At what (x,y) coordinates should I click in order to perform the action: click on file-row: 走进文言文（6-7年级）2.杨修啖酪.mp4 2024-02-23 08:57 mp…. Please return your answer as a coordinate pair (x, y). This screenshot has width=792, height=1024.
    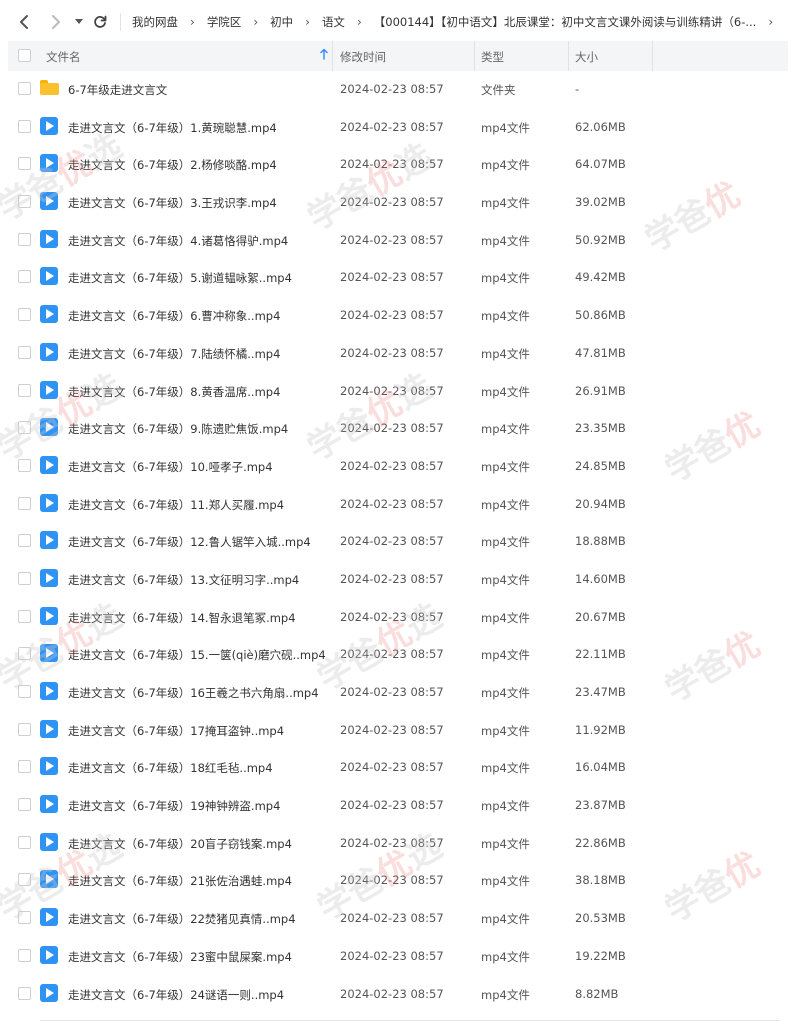
    Looking at the image, I should click on (398, 164).